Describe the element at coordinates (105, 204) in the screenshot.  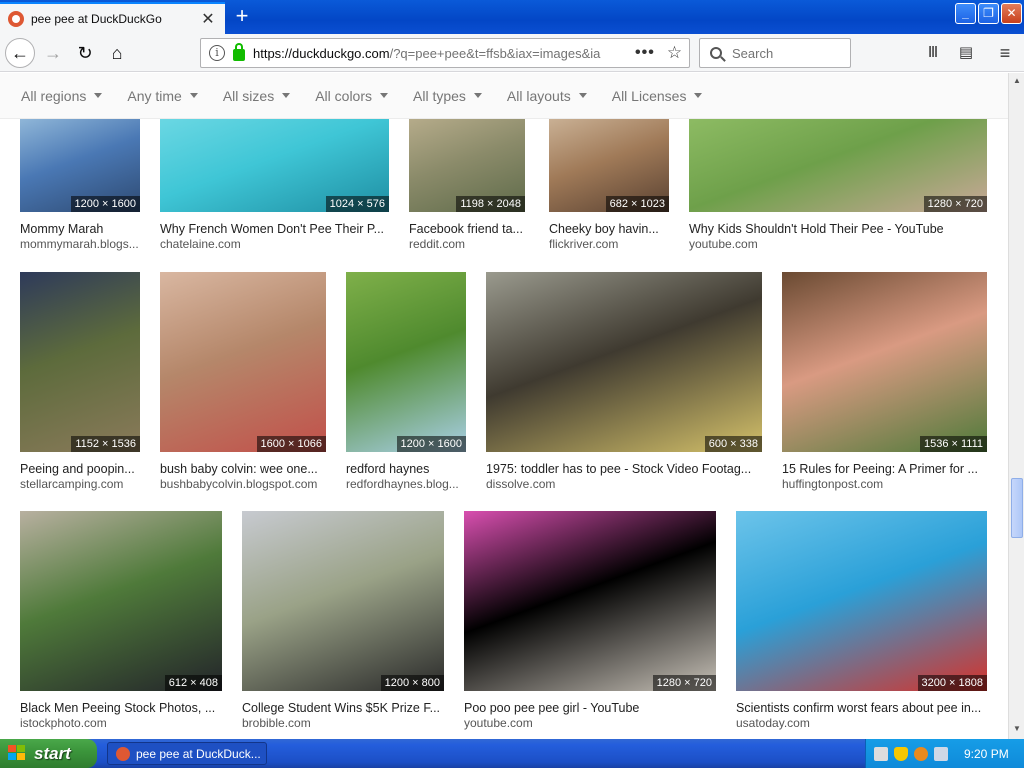
I see `image-dimensions-badge: 1200 × 1600` at that location.